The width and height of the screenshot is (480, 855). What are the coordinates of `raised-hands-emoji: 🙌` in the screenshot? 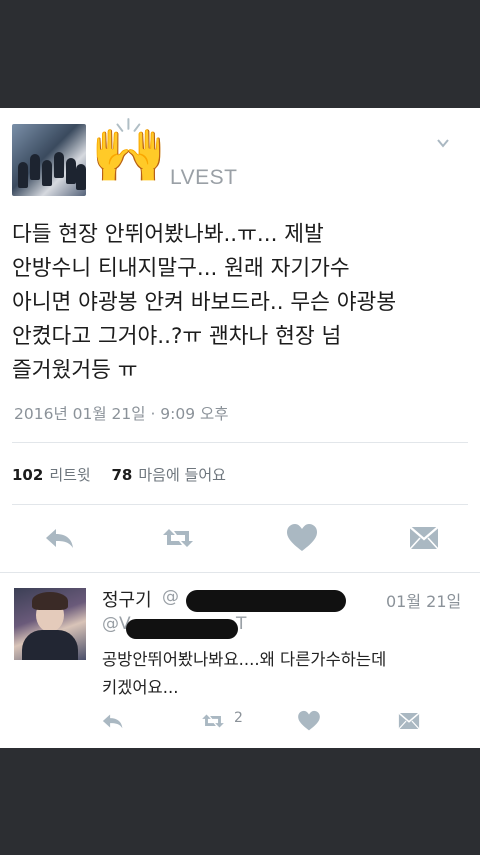 It's located at (129, 150).